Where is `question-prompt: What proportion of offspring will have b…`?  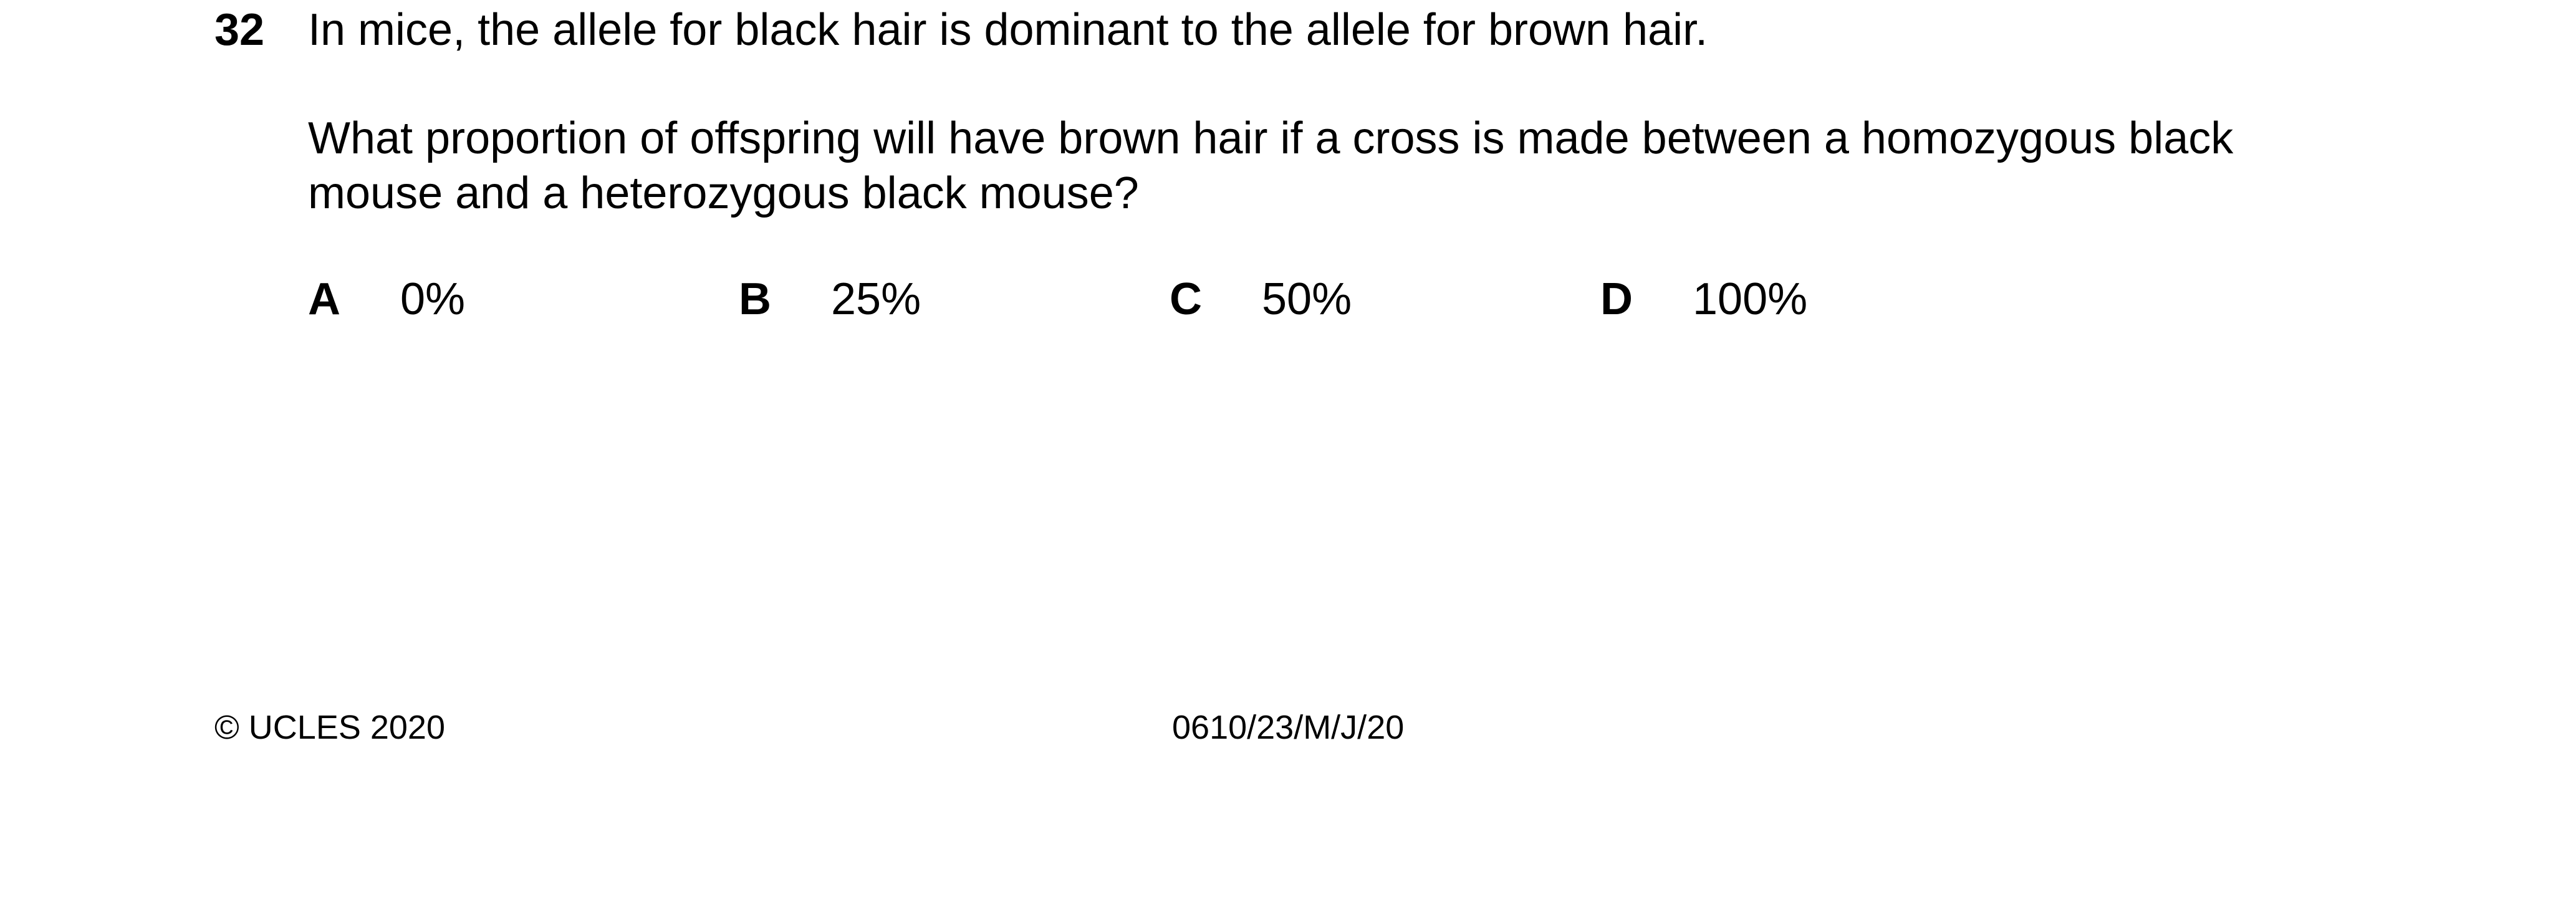
question-prompt: What proportion of offspring will have b… is located at coordinates (1368, 166).